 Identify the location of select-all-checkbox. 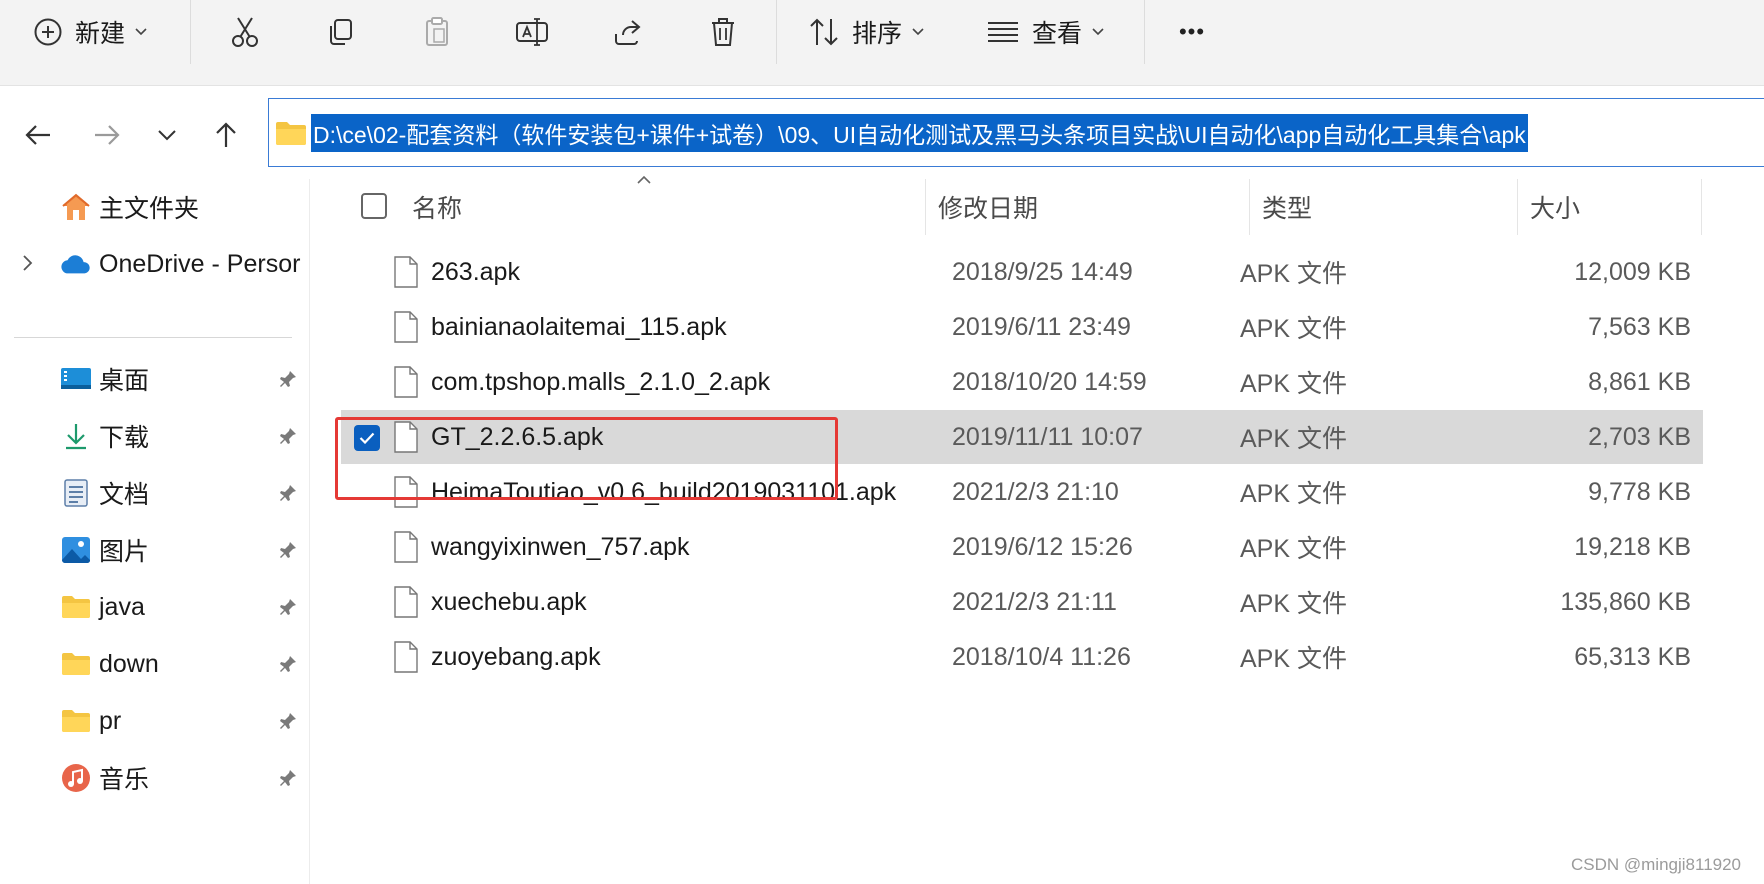
(374, 206).